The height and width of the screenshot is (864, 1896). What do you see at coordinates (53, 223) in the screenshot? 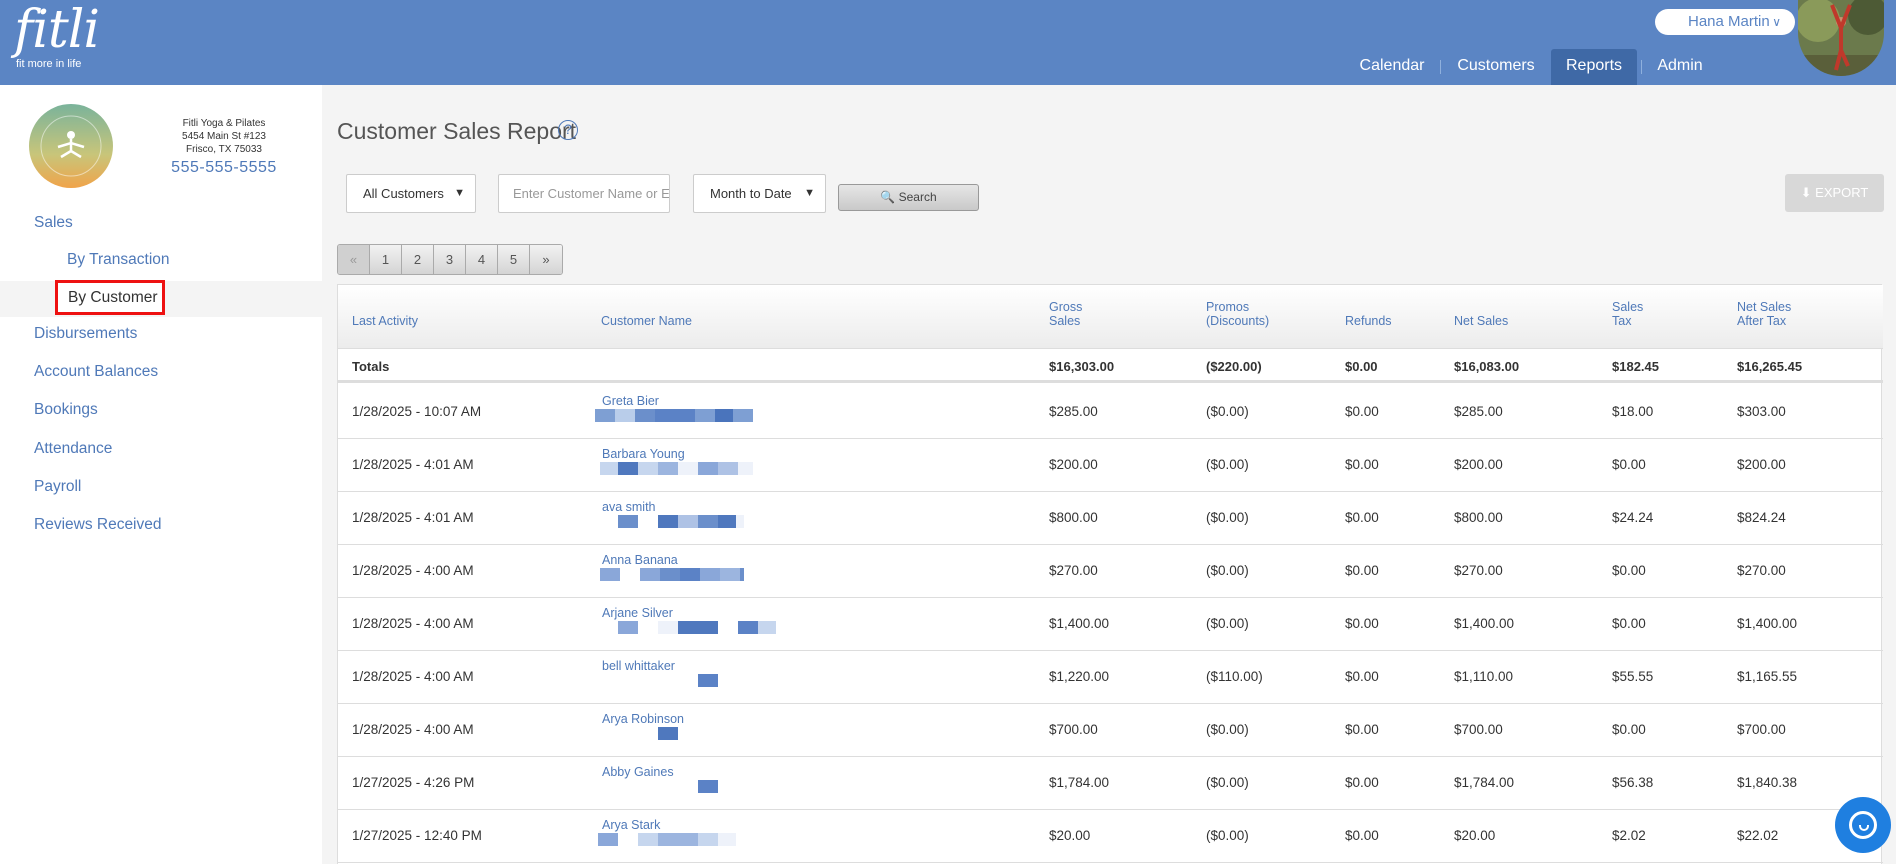
I see `sidebar-item-sales: Sales` at bounding box center [53, 223].